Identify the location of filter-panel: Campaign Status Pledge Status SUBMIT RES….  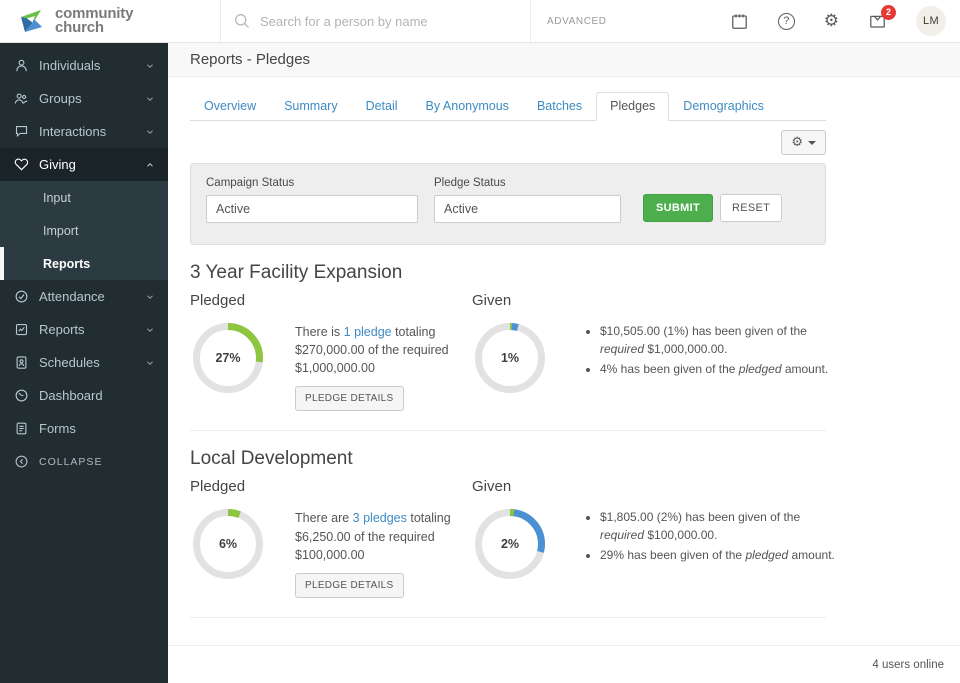
(508, 204).